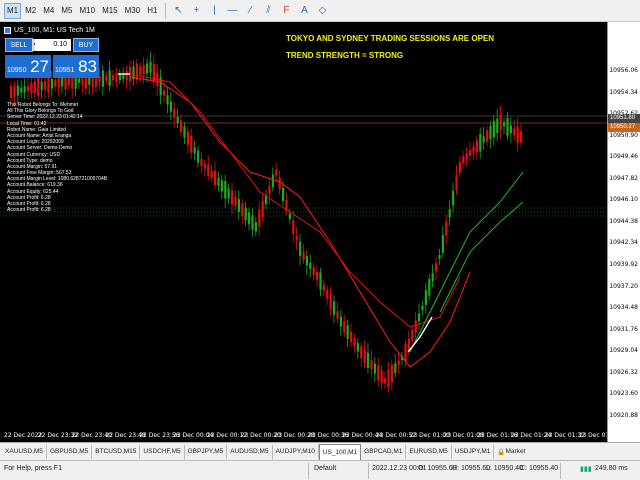 This screenshot has width=640, height=480. I want to click on toolbar: M1 M2 M4 M5 M10 M15 M30 H1 ↖ + | — ⁄ ⫽ F A ◇, so click(320, 11).